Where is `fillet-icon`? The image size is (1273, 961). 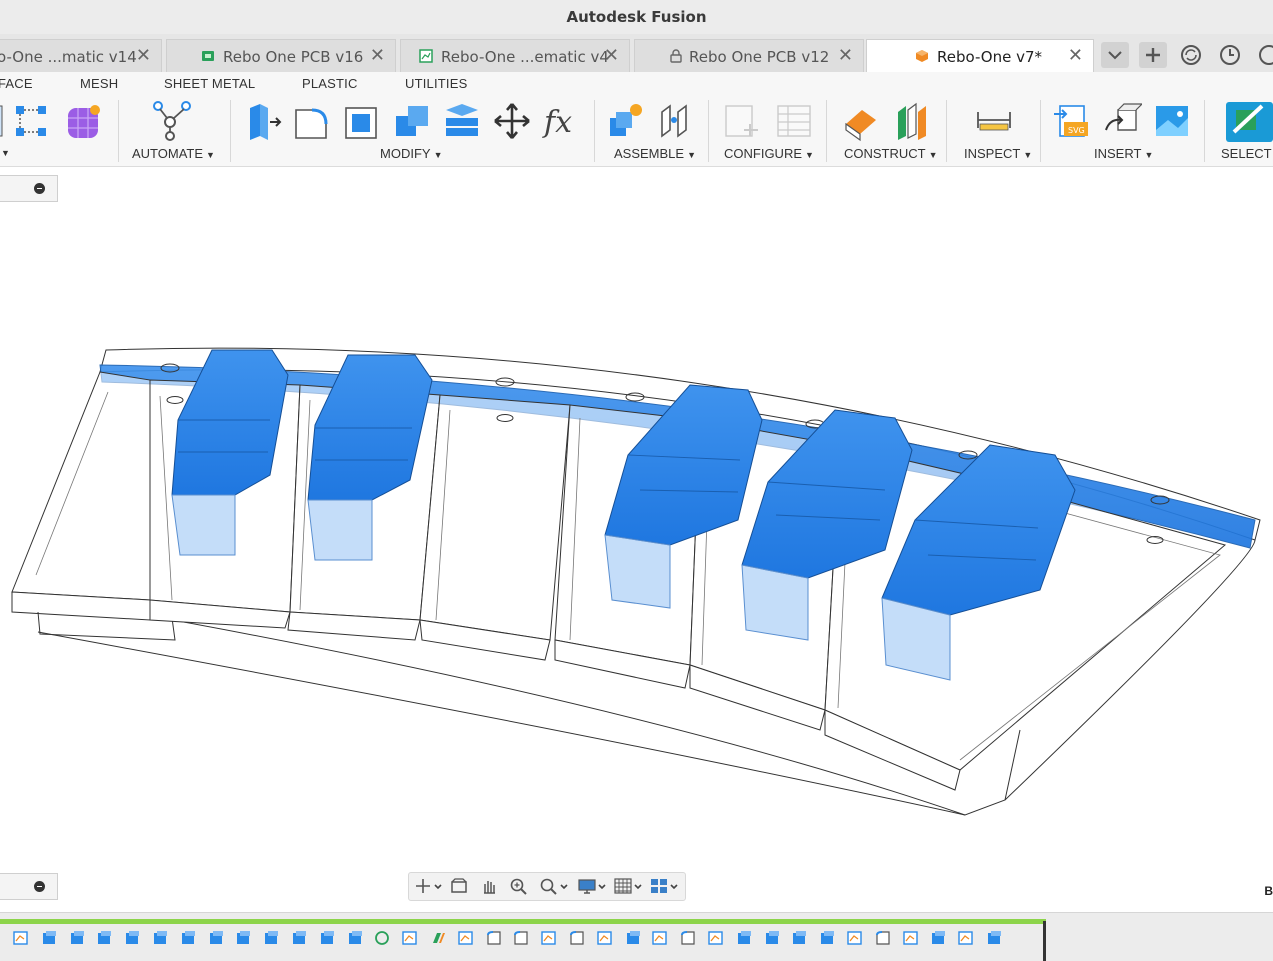 fillet-icon is located at coordinates (312, 121).